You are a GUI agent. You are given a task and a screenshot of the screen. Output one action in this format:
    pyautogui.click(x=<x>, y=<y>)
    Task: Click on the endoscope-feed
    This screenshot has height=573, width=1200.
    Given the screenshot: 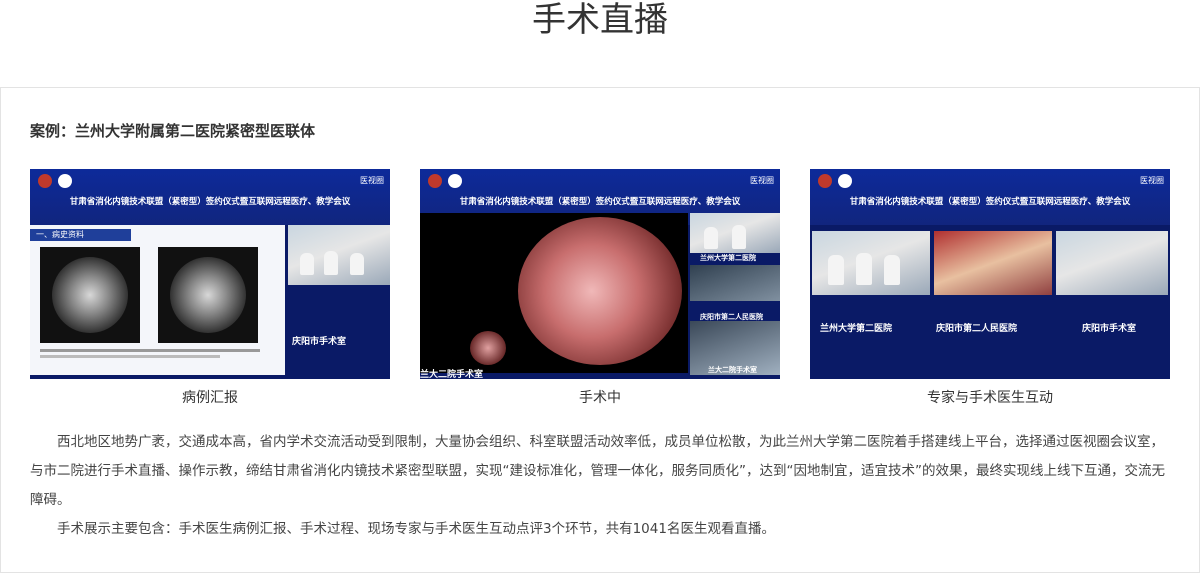 What is the action you would take?
    pyautogui.click(x=554, y=293)
    